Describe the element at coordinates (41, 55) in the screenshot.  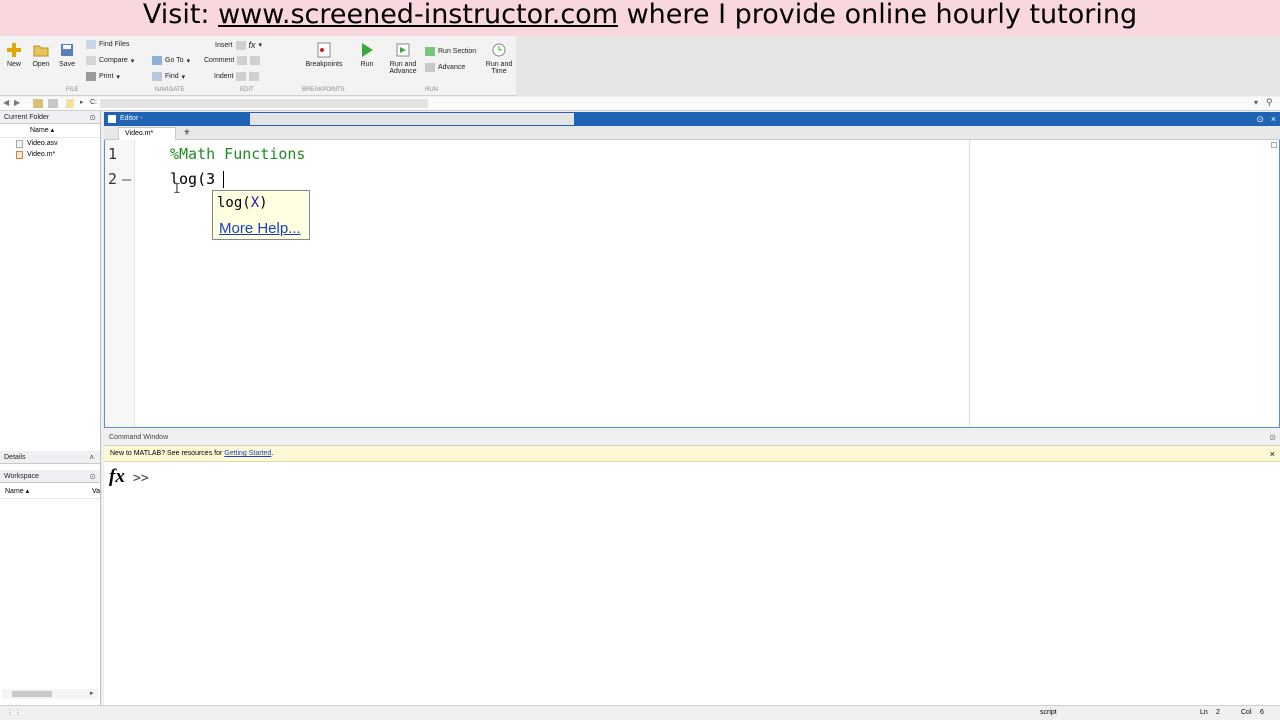
I see `open-button: Open` at that location.